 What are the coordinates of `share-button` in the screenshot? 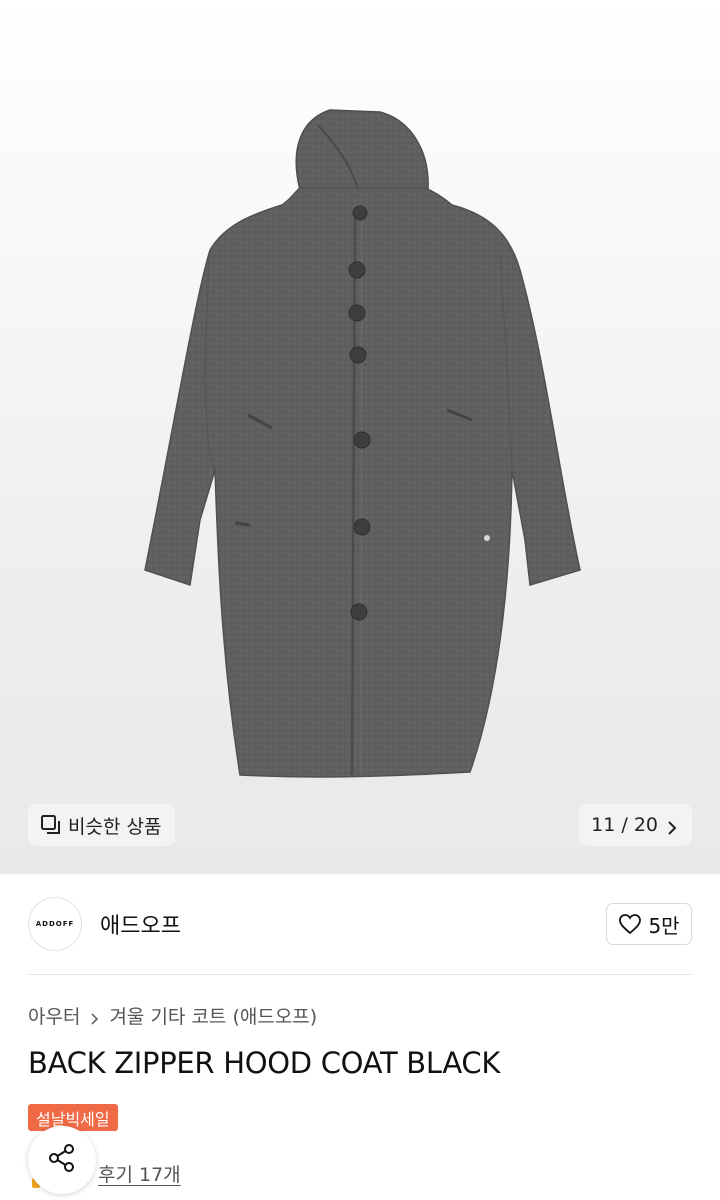 It's located at (62, 1160).